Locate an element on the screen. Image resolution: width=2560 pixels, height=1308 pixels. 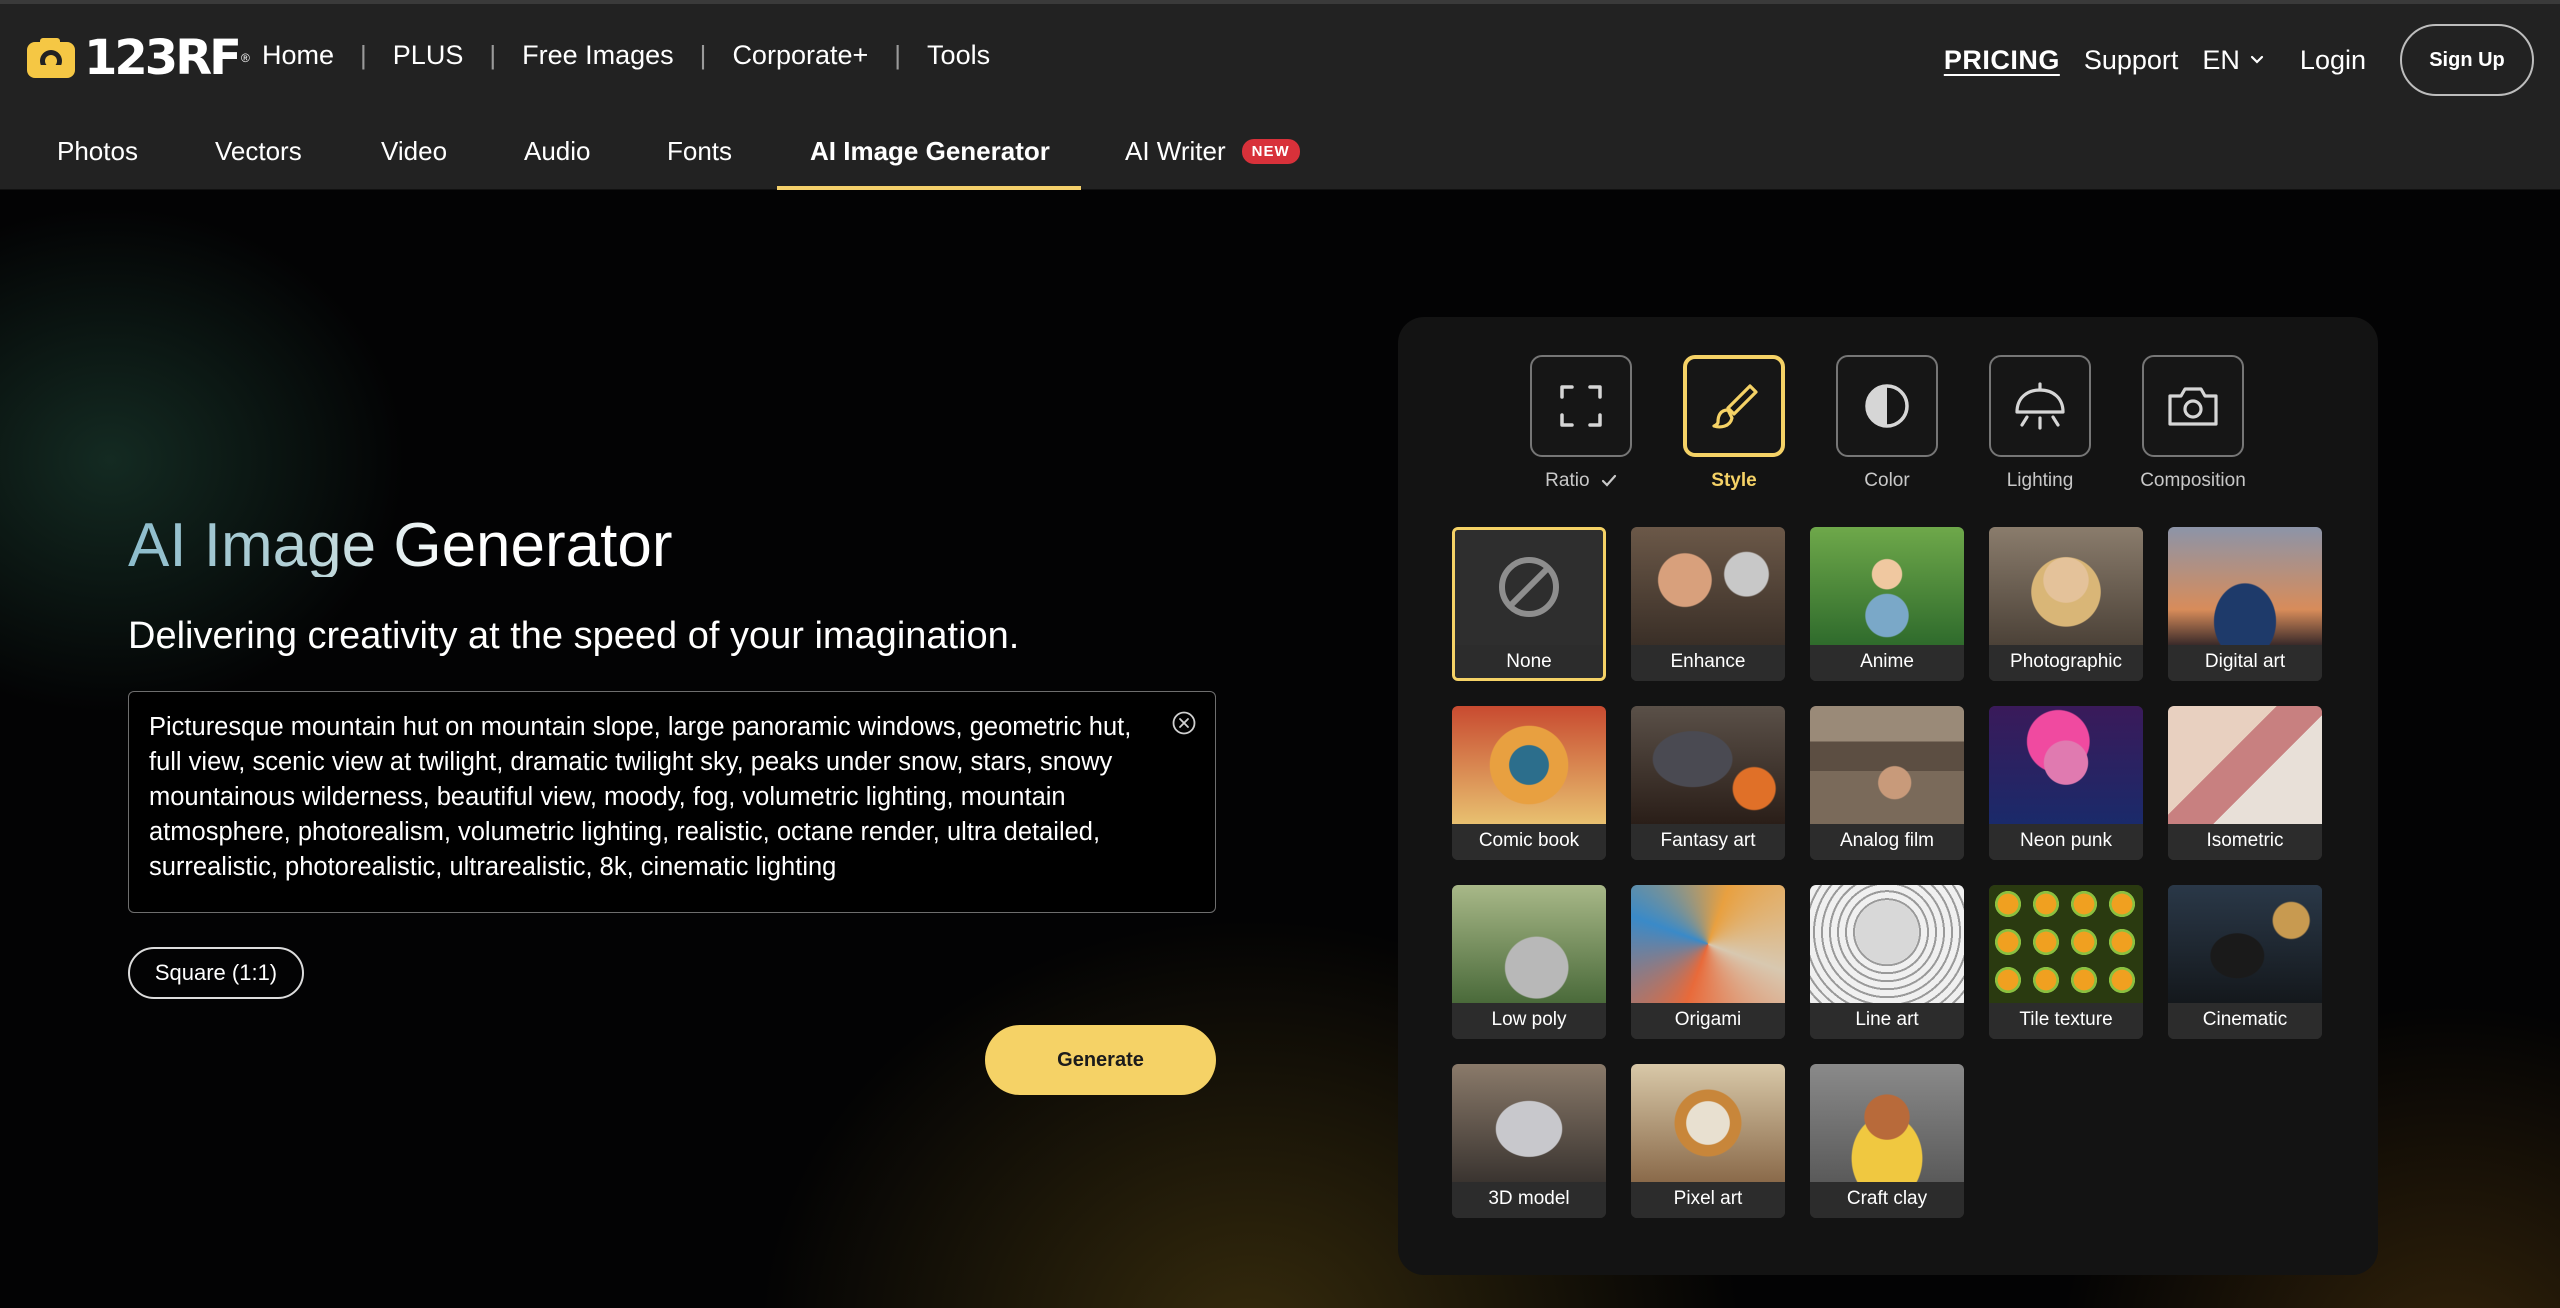
style-tile-isometric: Isometric is located at coordinates (2245, 783).